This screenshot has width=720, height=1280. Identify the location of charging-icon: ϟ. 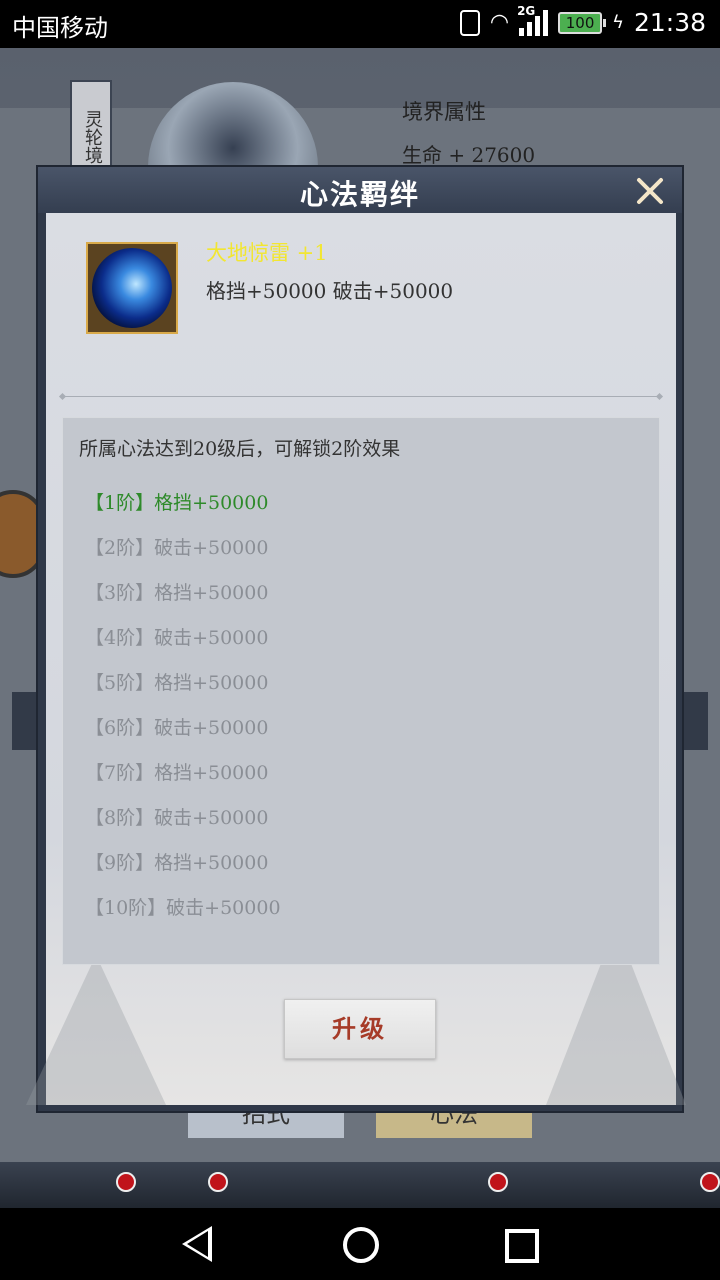
(618, 22).